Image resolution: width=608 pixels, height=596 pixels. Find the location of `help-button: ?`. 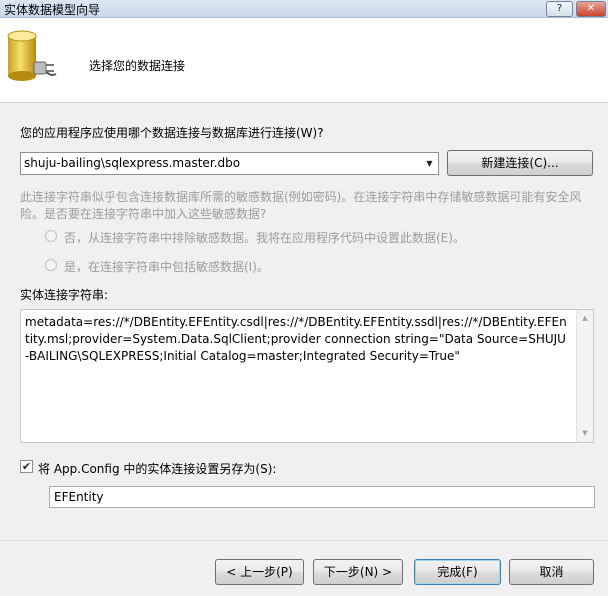

help-button: ? is located at coordinates (559, 9).